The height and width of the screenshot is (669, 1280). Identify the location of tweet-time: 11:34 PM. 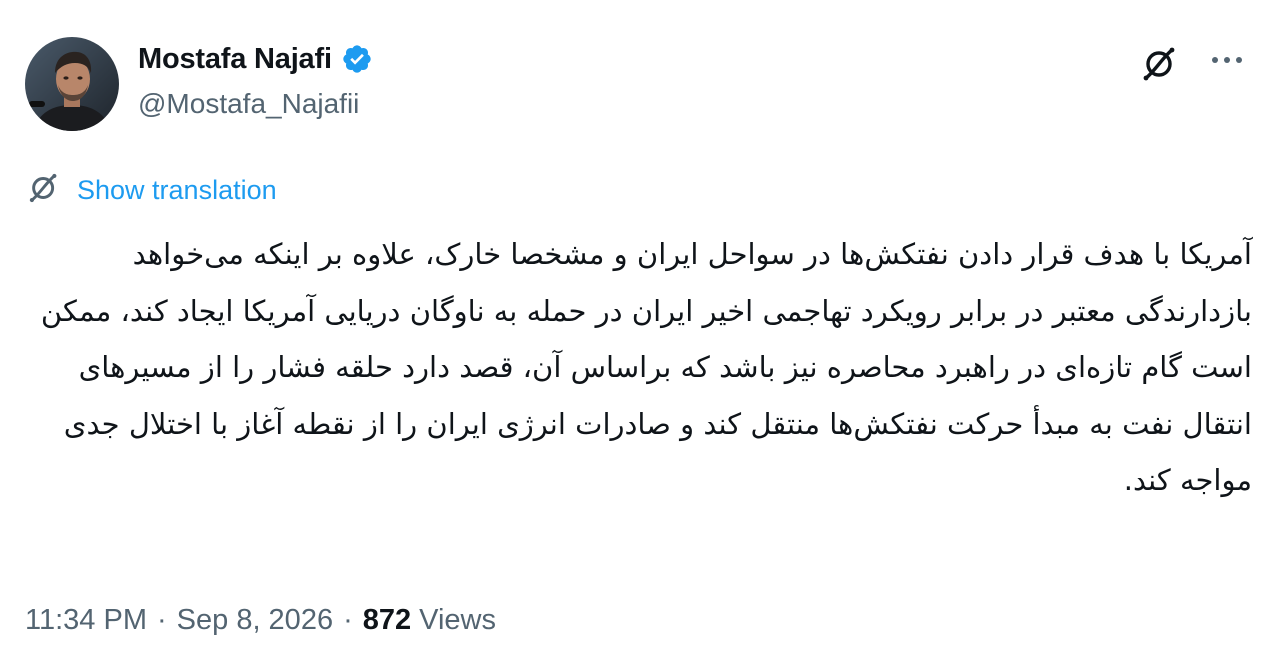
(86, 620).